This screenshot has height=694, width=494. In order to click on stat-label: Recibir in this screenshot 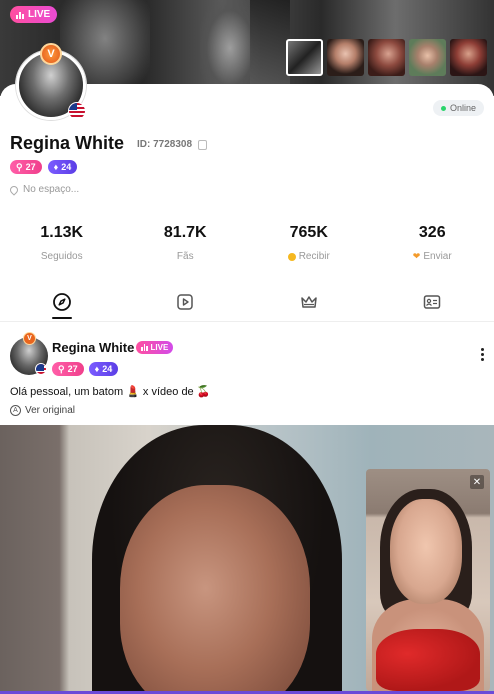, I will do `click(314, 256)`.